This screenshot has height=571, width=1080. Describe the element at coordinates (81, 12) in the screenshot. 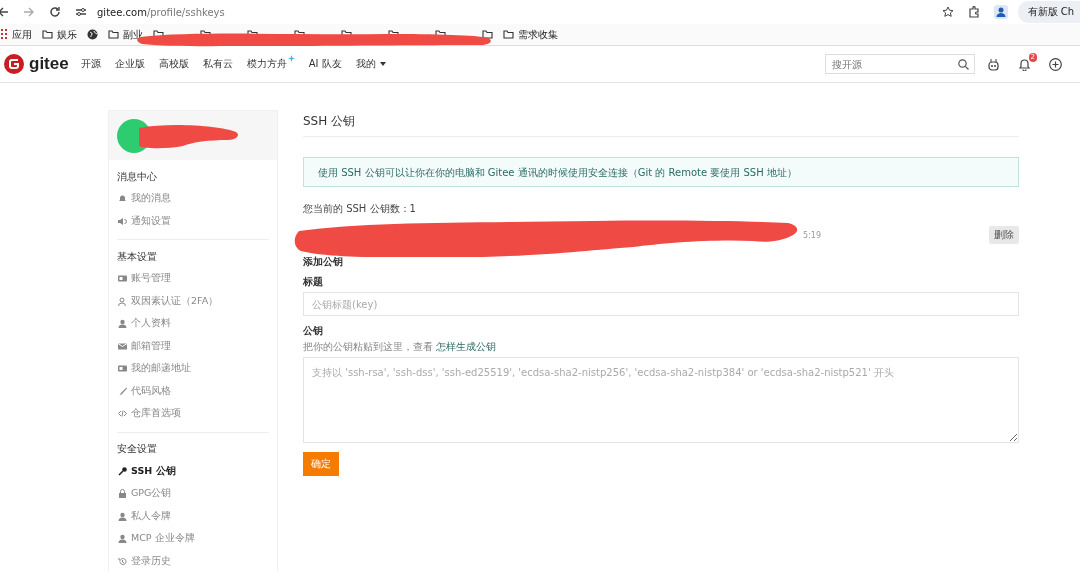

I see `site-settings-icon` at that location.